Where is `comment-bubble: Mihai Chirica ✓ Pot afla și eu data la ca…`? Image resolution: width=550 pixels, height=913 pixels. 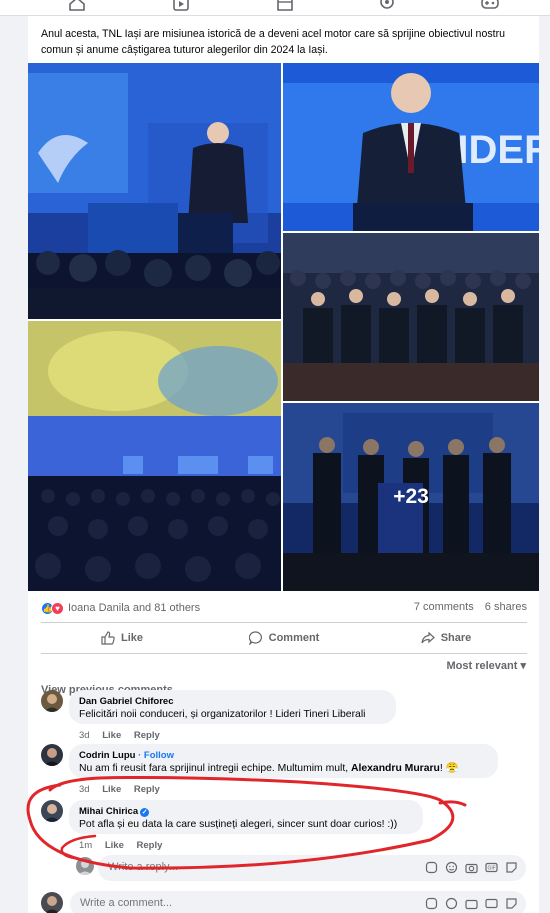 comment-bubble: Mihai Chirica ✓ Pot afla și eu data la ca… is located at coordinates (246, 817).